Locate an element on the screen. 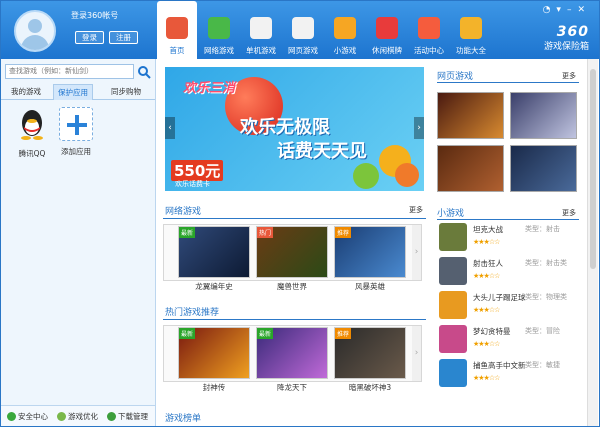  search-icon is located at coordinates (144, 72).